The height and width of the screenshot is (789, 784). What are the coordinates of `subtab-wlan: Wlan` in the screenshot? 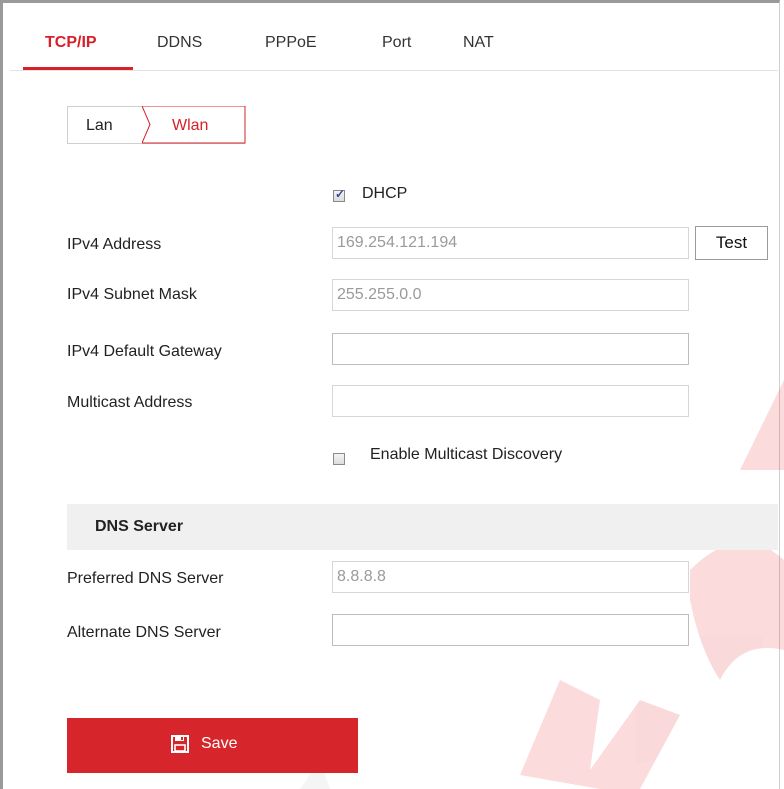 It's located at (190, 126).